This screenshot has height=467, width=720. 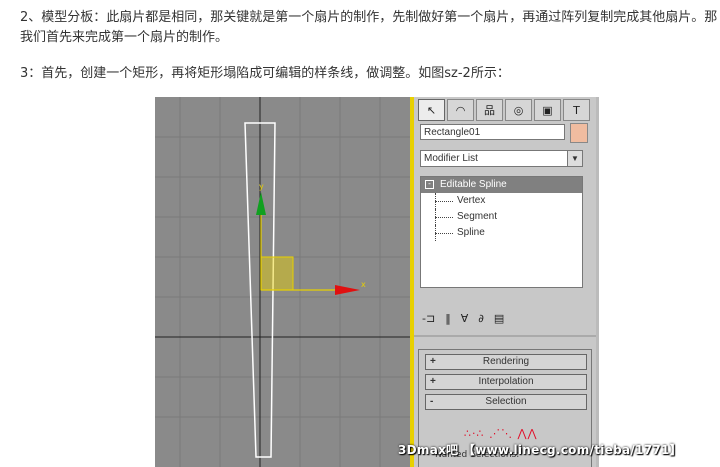 What do you see at coordinates (261, 203) in the screenshot?
I see `gizmo-y-arrow` at bounding box center [261, 203].